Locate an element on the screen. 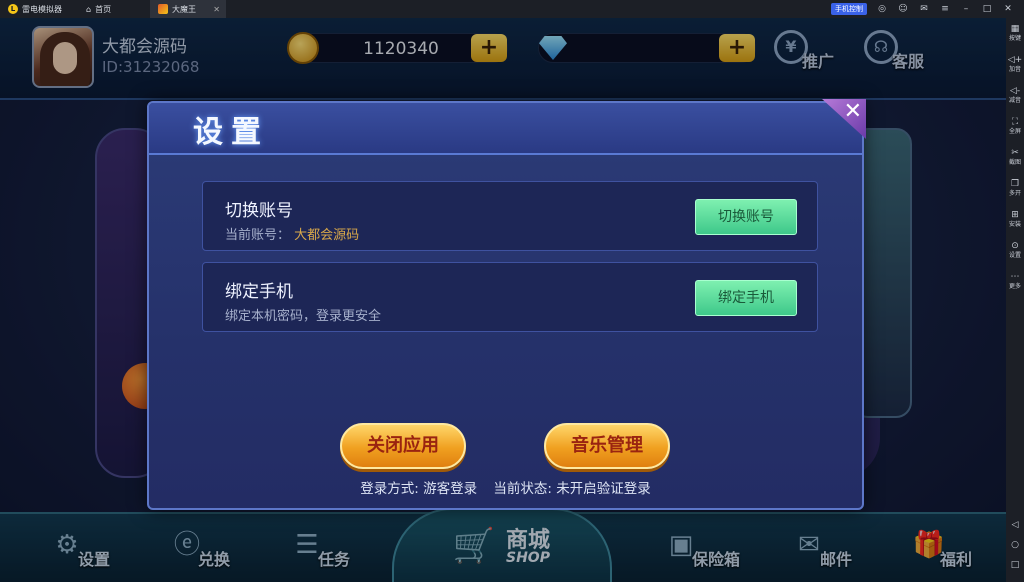 The image size is (1024, 582). more-icon: ⋯ is located at coordinates (1015, 277).